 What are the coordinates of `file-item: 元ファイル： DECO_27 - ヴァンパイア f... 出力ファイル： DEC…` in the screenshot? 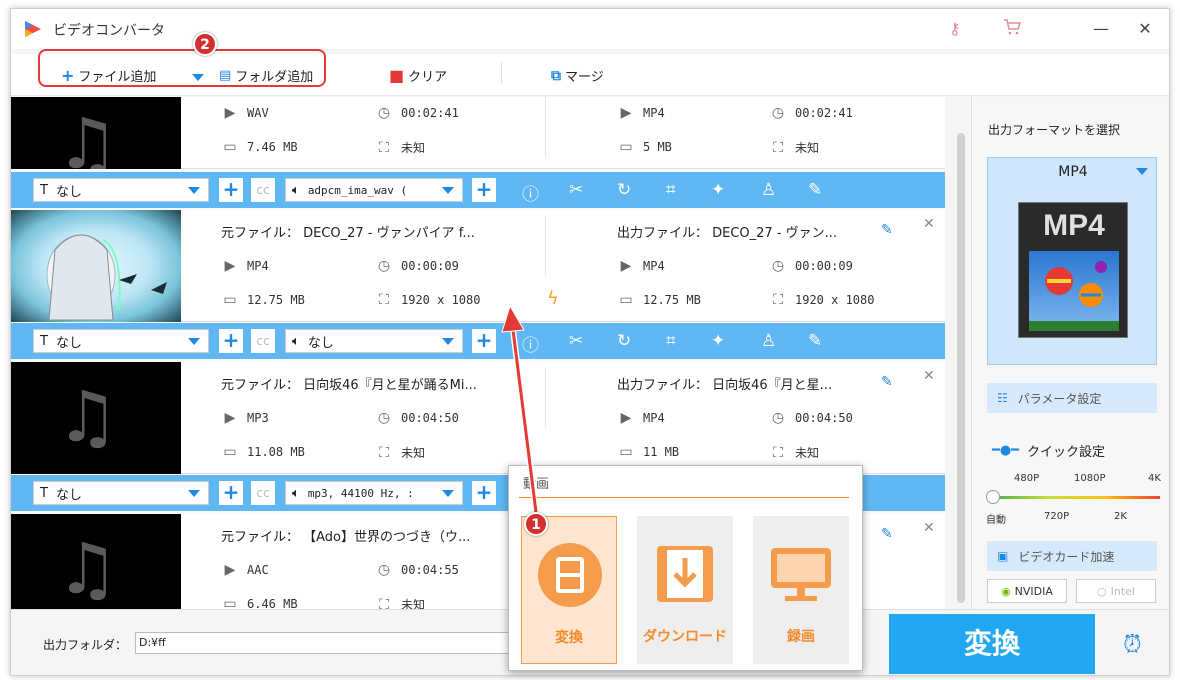 It's located at (478, 266).